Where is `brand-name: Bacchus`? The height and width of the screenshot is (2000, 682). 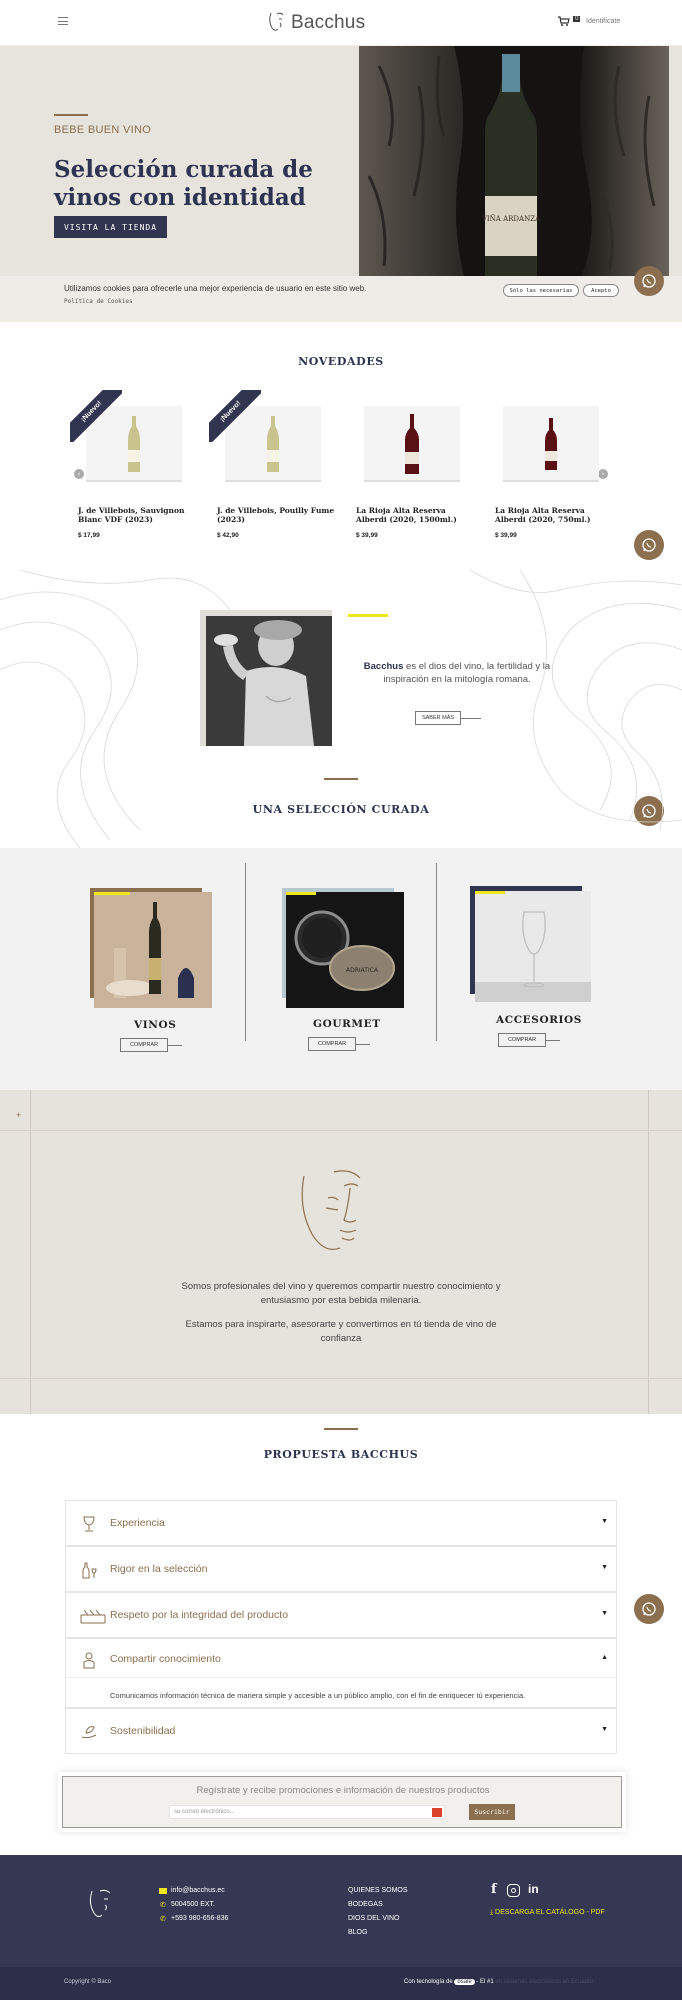
brand-name: Bacchus is located at coordinates (328, 22).